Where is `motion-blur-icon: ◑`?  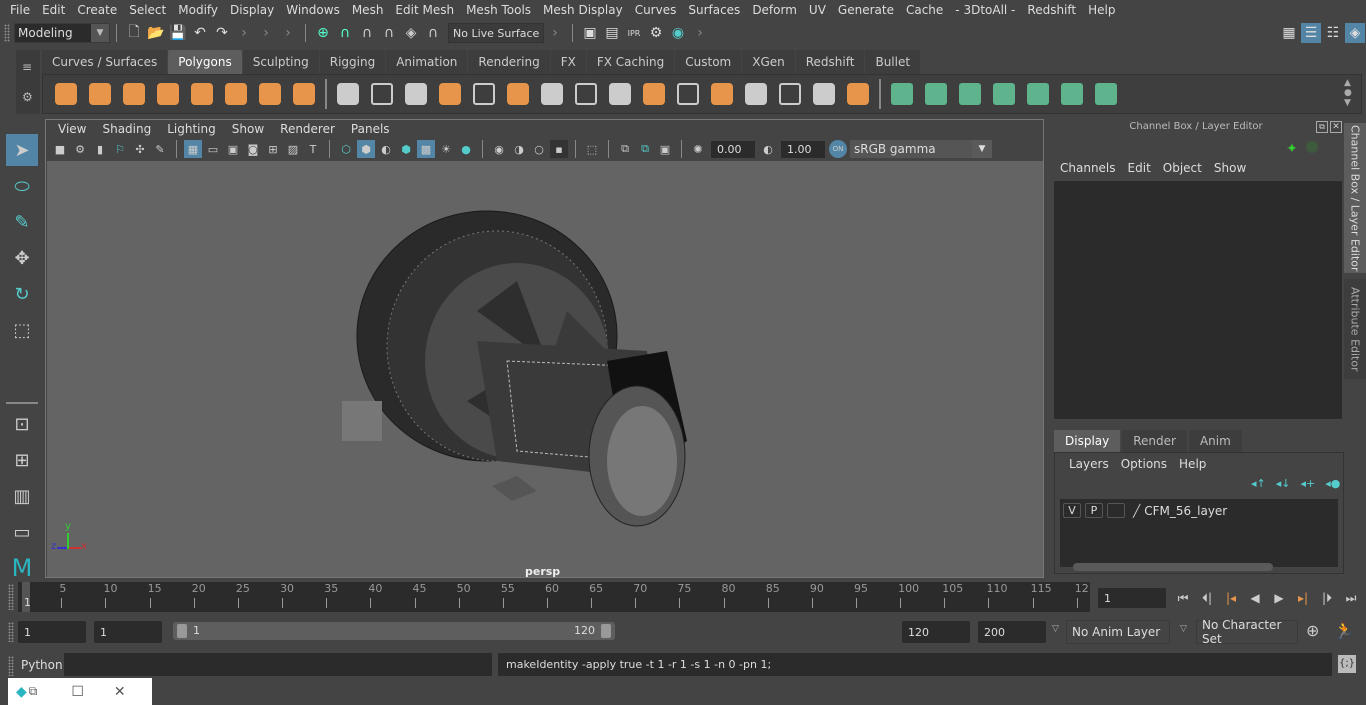
motion-blur-icon: ◑ is located at coordinates (519, 149).